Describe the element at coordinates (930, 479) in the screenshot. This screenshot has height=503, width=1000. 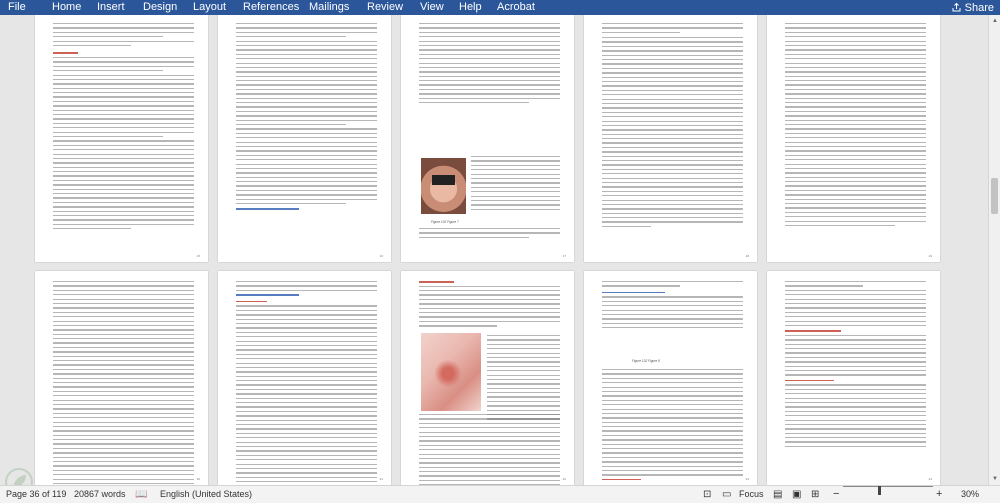
I see `page-number: 24` at that location.